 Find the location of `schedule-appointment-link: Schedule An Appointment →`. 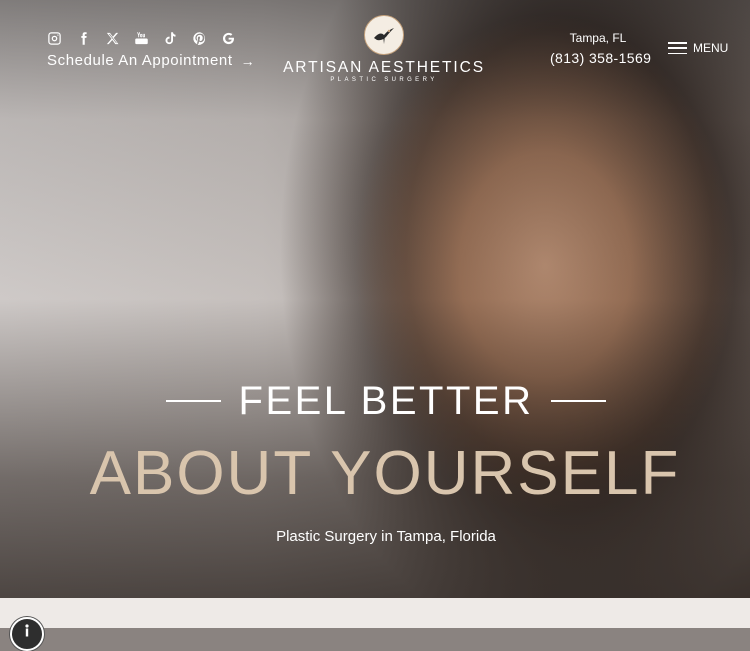

schedule-appointment-link: Schedule An Appointment → is located at coordinates (151, 60).